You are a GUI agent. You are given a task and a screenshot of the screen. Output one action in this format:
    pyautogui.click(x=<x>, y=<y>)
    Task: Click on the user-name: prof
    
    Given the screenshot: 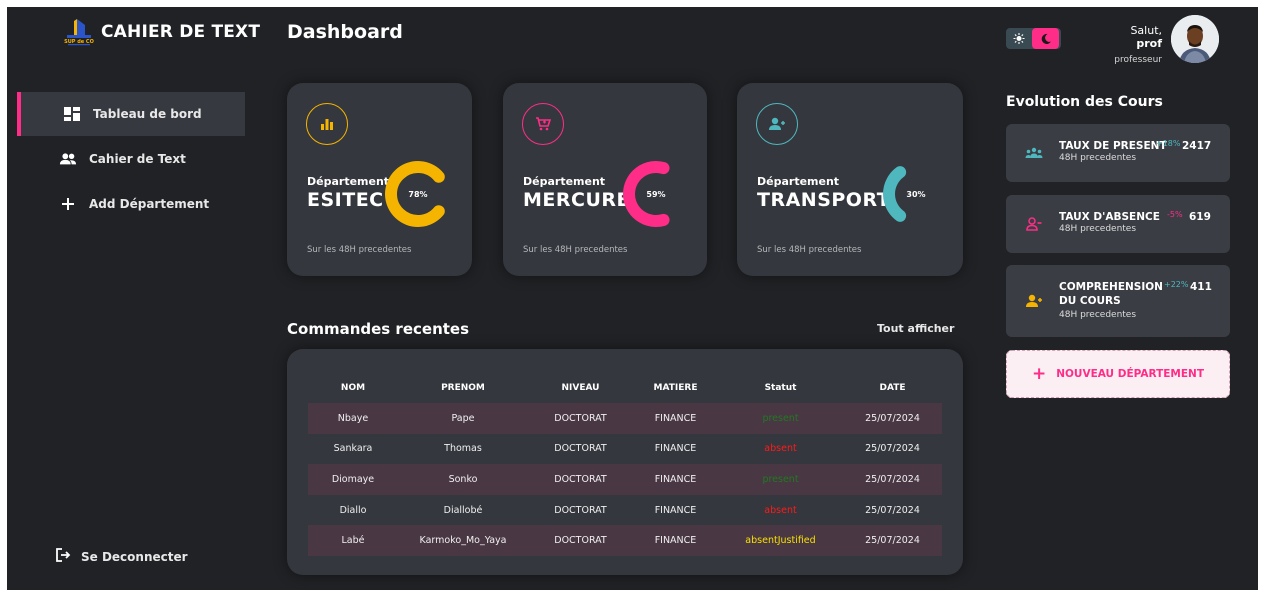 What is the action you would take?
    pyautogui.click(x=1149, y=43)
    